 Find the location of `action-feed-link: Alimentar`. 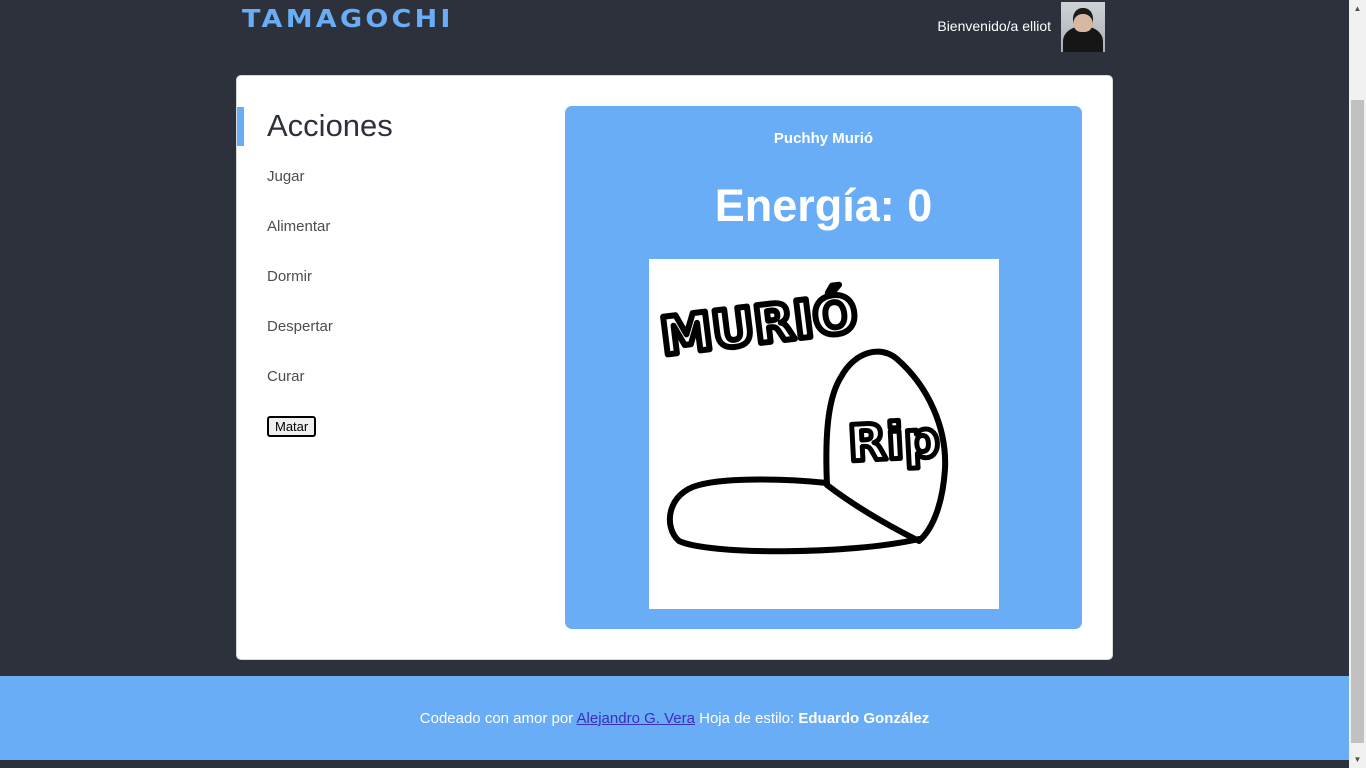

action-feed-link: Alimentar is located at coordinates (298, 226).